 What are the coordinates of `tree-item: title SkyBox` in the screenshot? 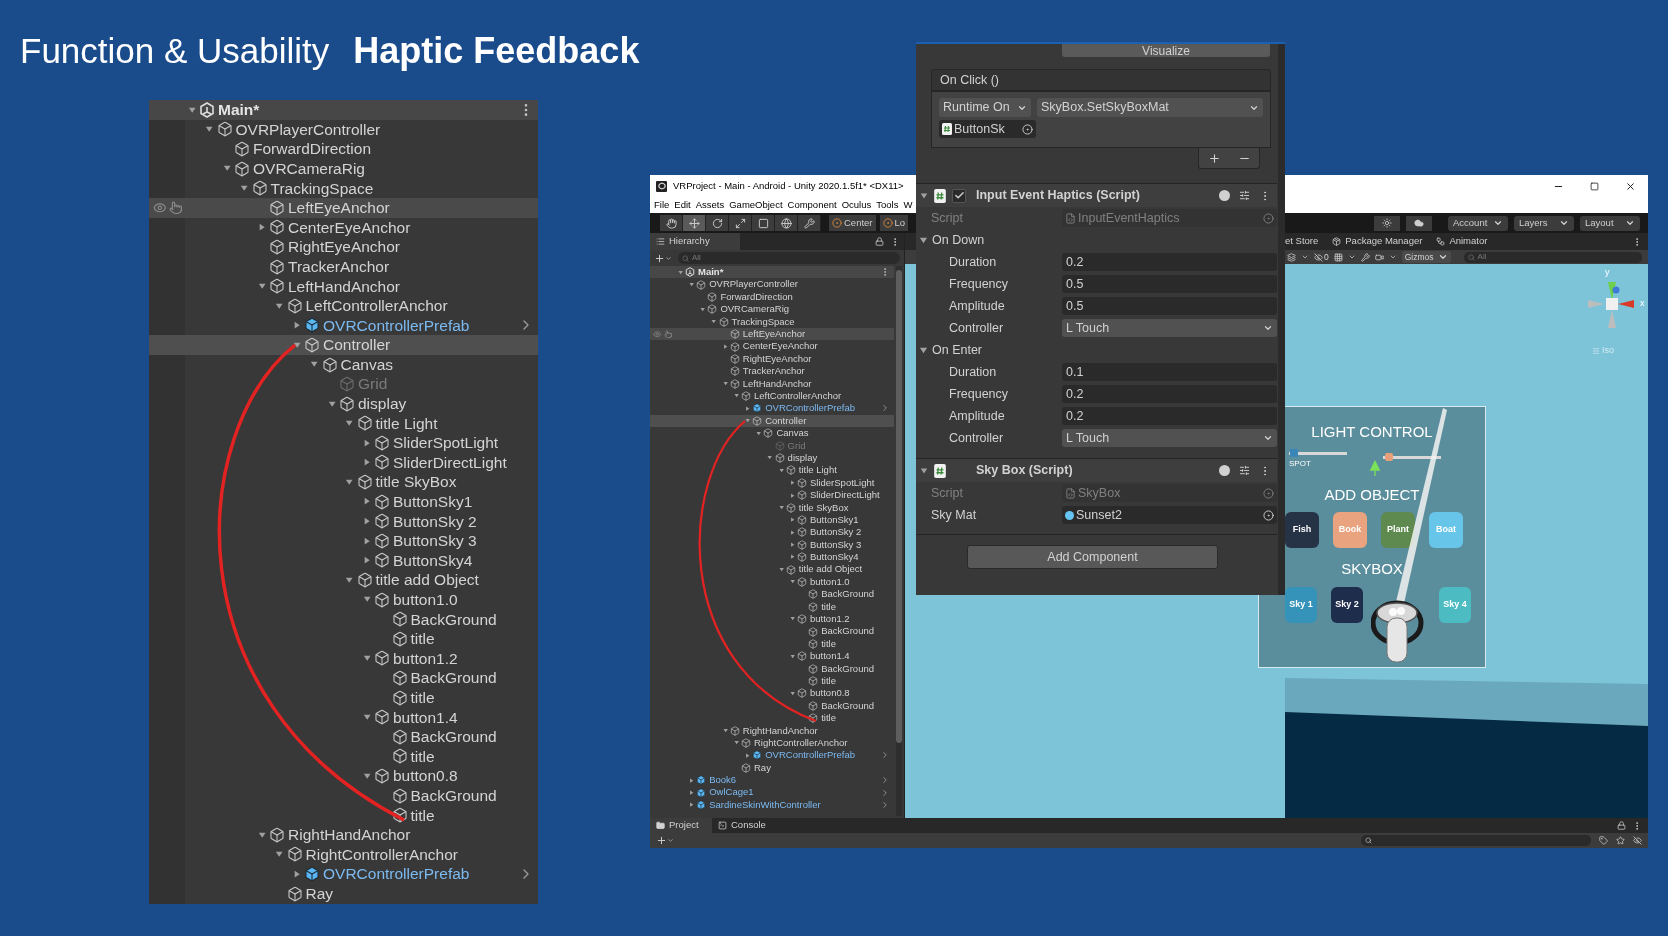 It's located at (772, 507).